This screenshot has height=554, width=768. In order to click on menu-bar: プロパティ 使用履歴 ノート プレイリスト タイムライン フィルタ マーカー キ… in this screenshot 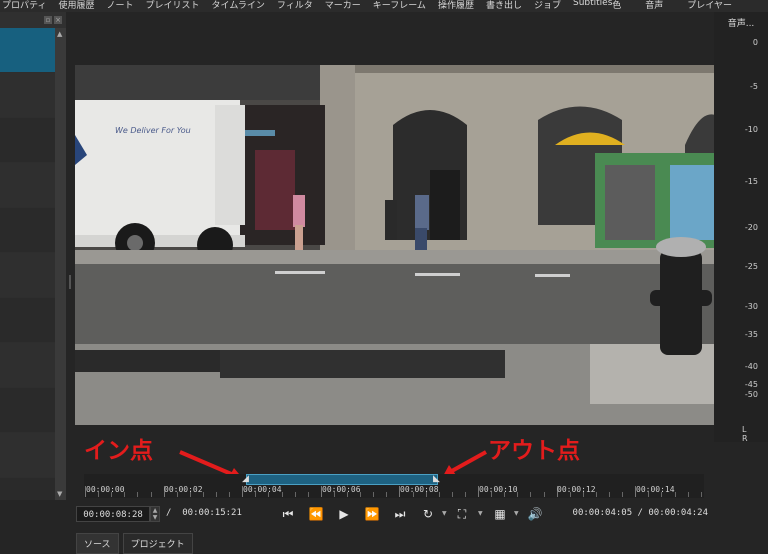, I will do `click(384, 6)`.